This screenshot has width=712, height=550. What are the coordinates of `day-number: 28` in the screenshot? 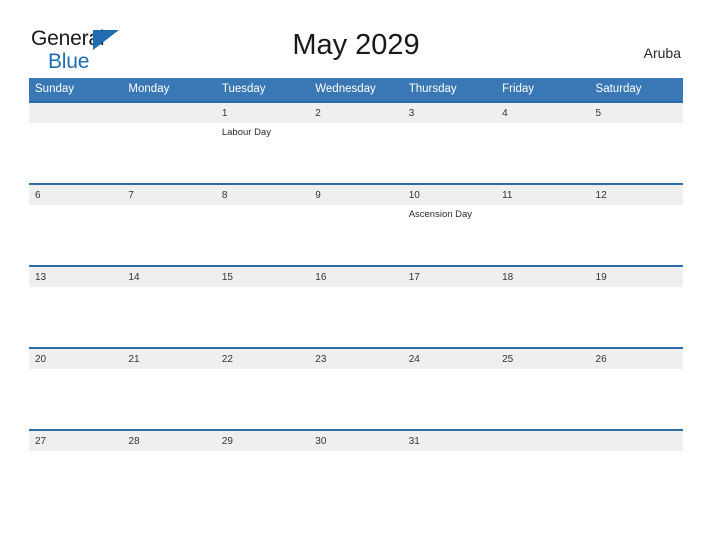 It's located at (169, 441).